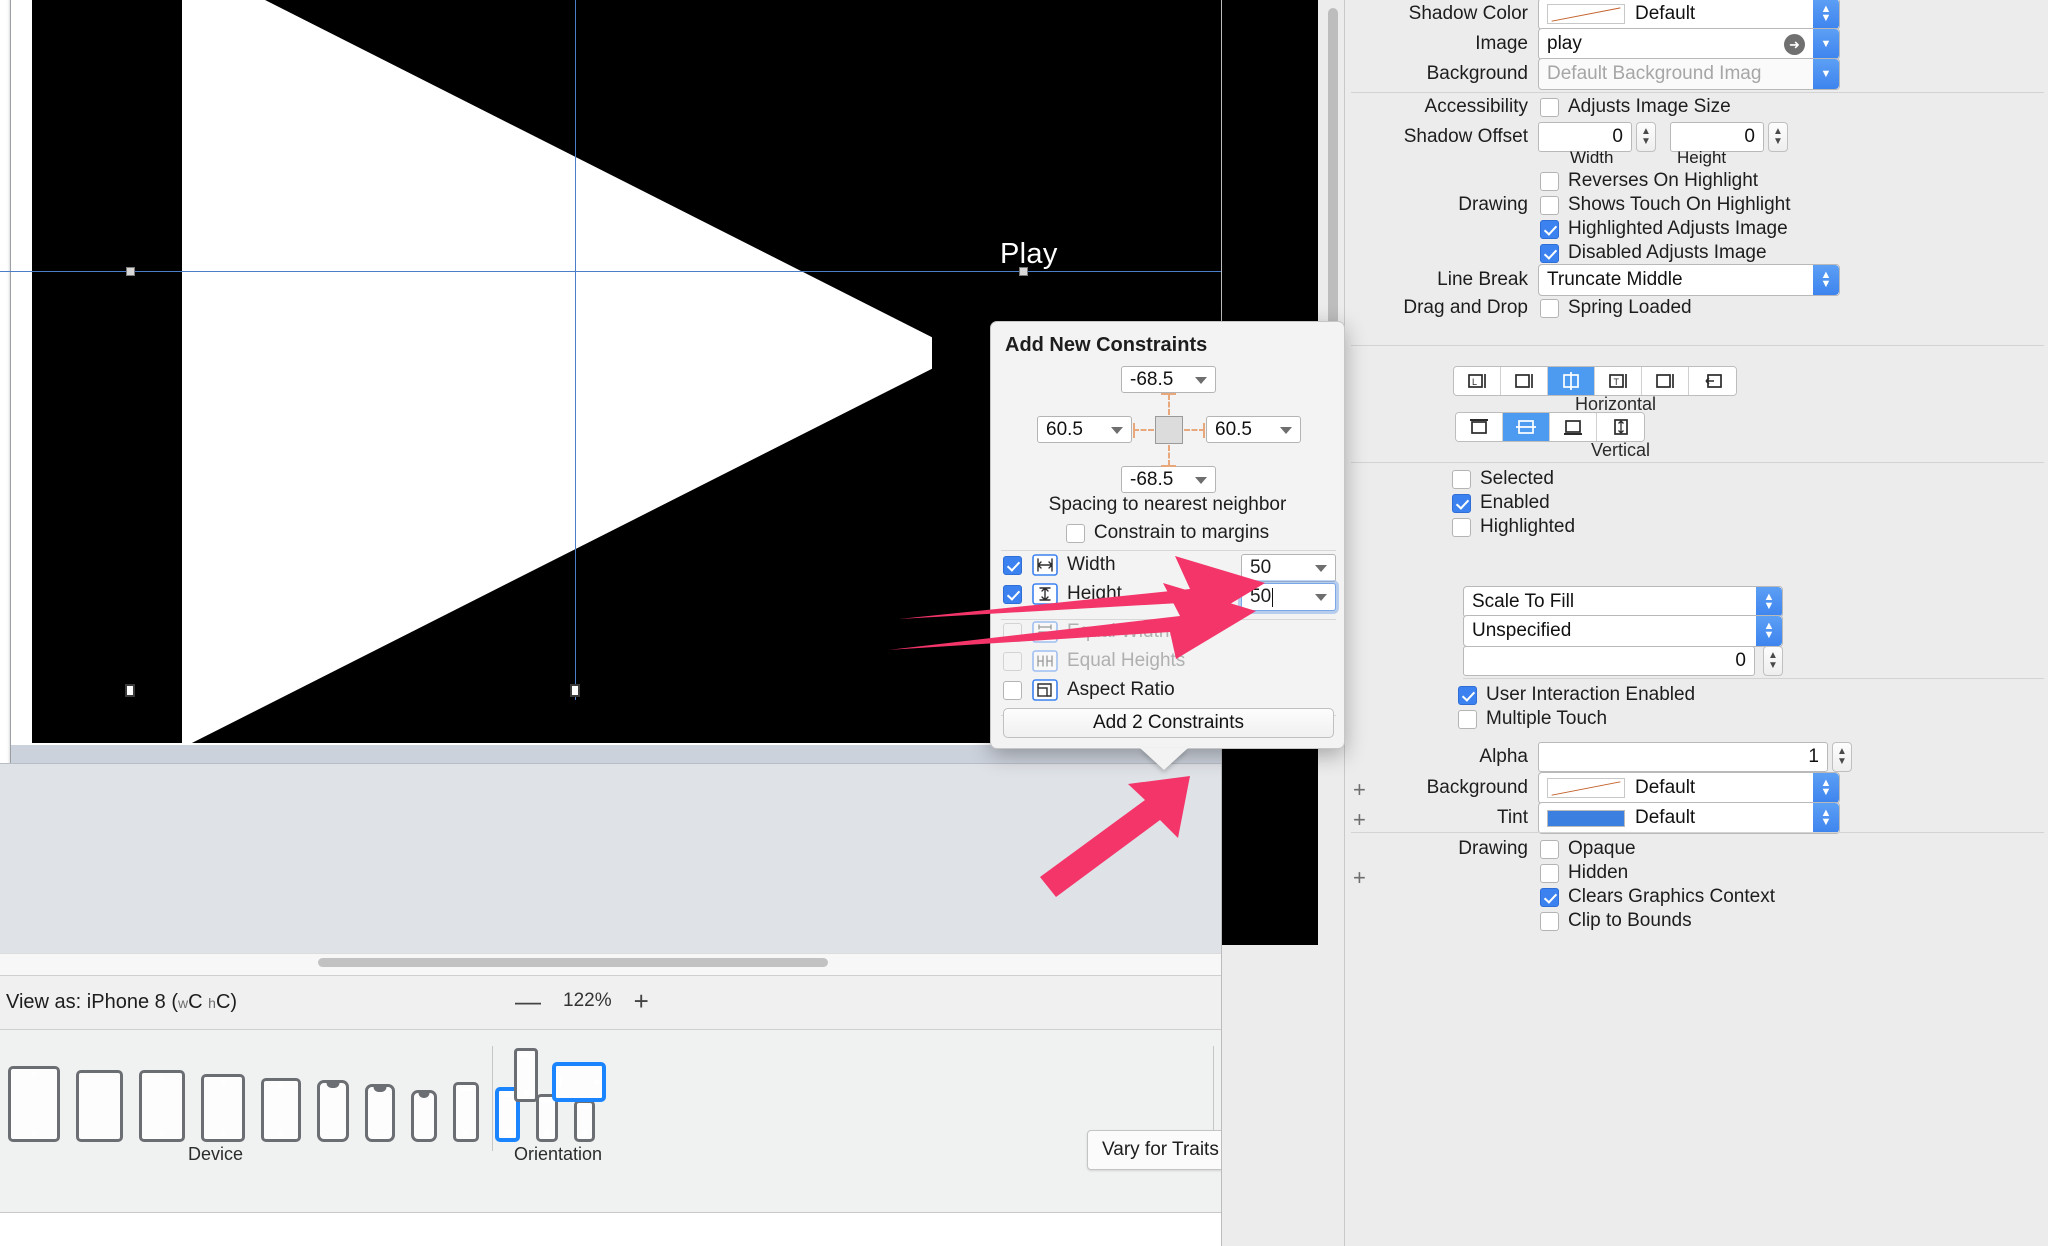 Image resolution: width=2048 pixels, height=1246 pixels. I want to click on device-option-iphone-xr, so click(380, 1113).